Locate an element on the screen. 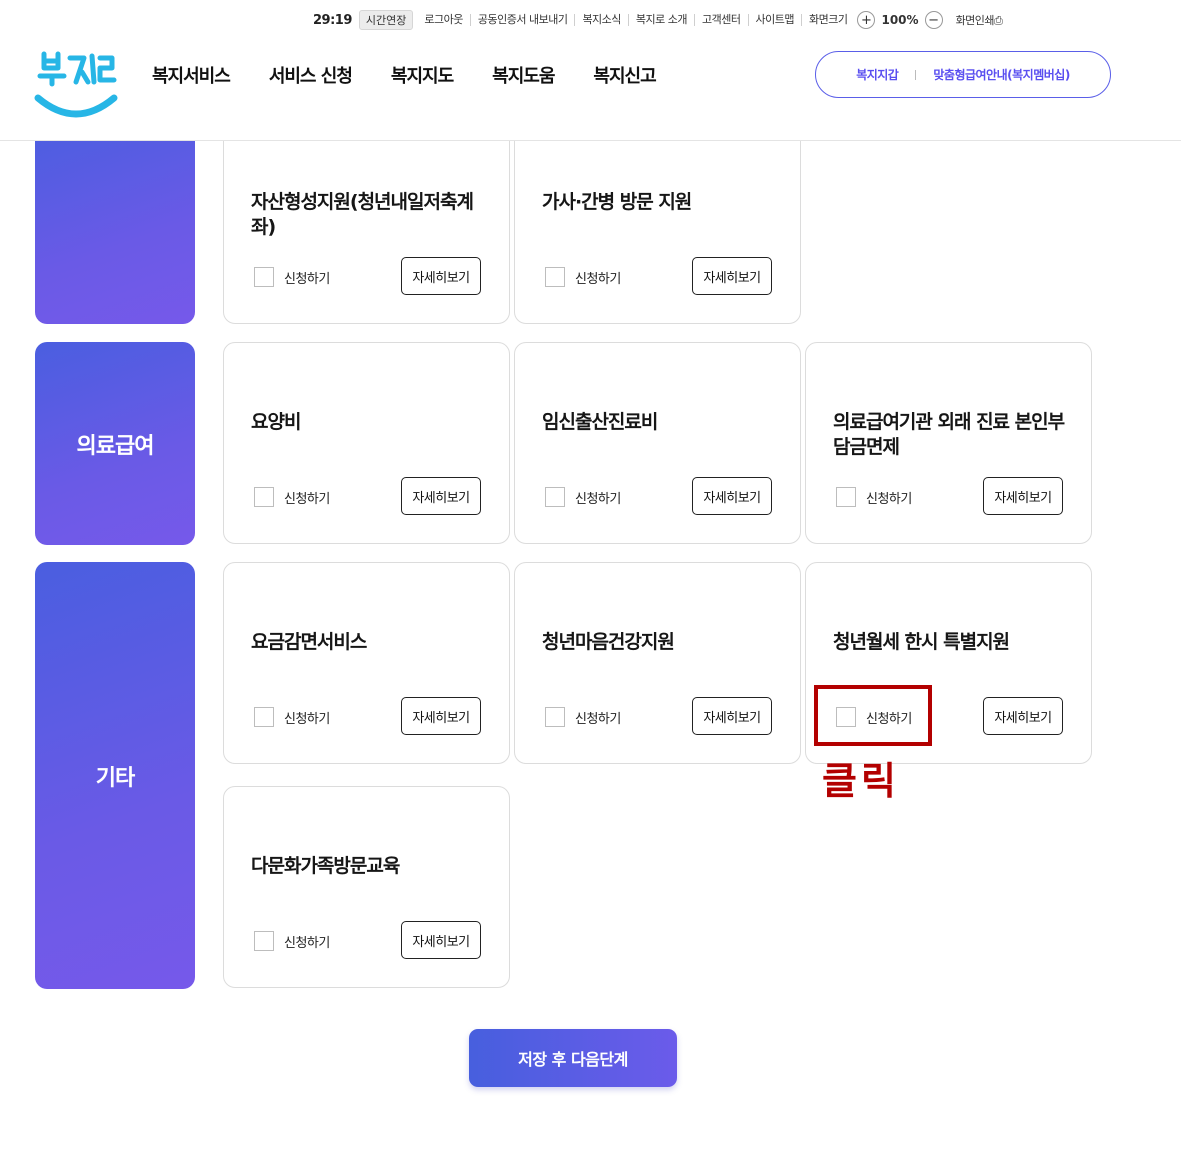  nav-welfare-help: 복지도움 is located at coordinates (523, 75).